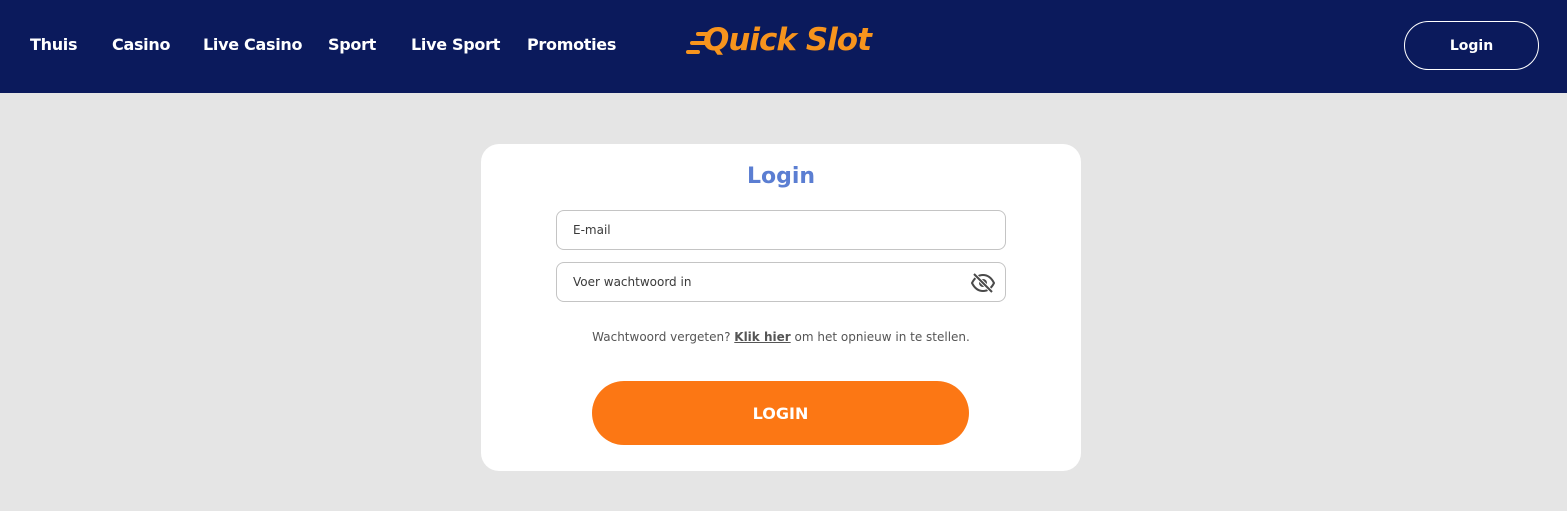 The image size is (1567, 511). Describe the element at coordinates (455, 44) in the screenshot. I see `nav-item-live-sport: Live Sport` at that location.